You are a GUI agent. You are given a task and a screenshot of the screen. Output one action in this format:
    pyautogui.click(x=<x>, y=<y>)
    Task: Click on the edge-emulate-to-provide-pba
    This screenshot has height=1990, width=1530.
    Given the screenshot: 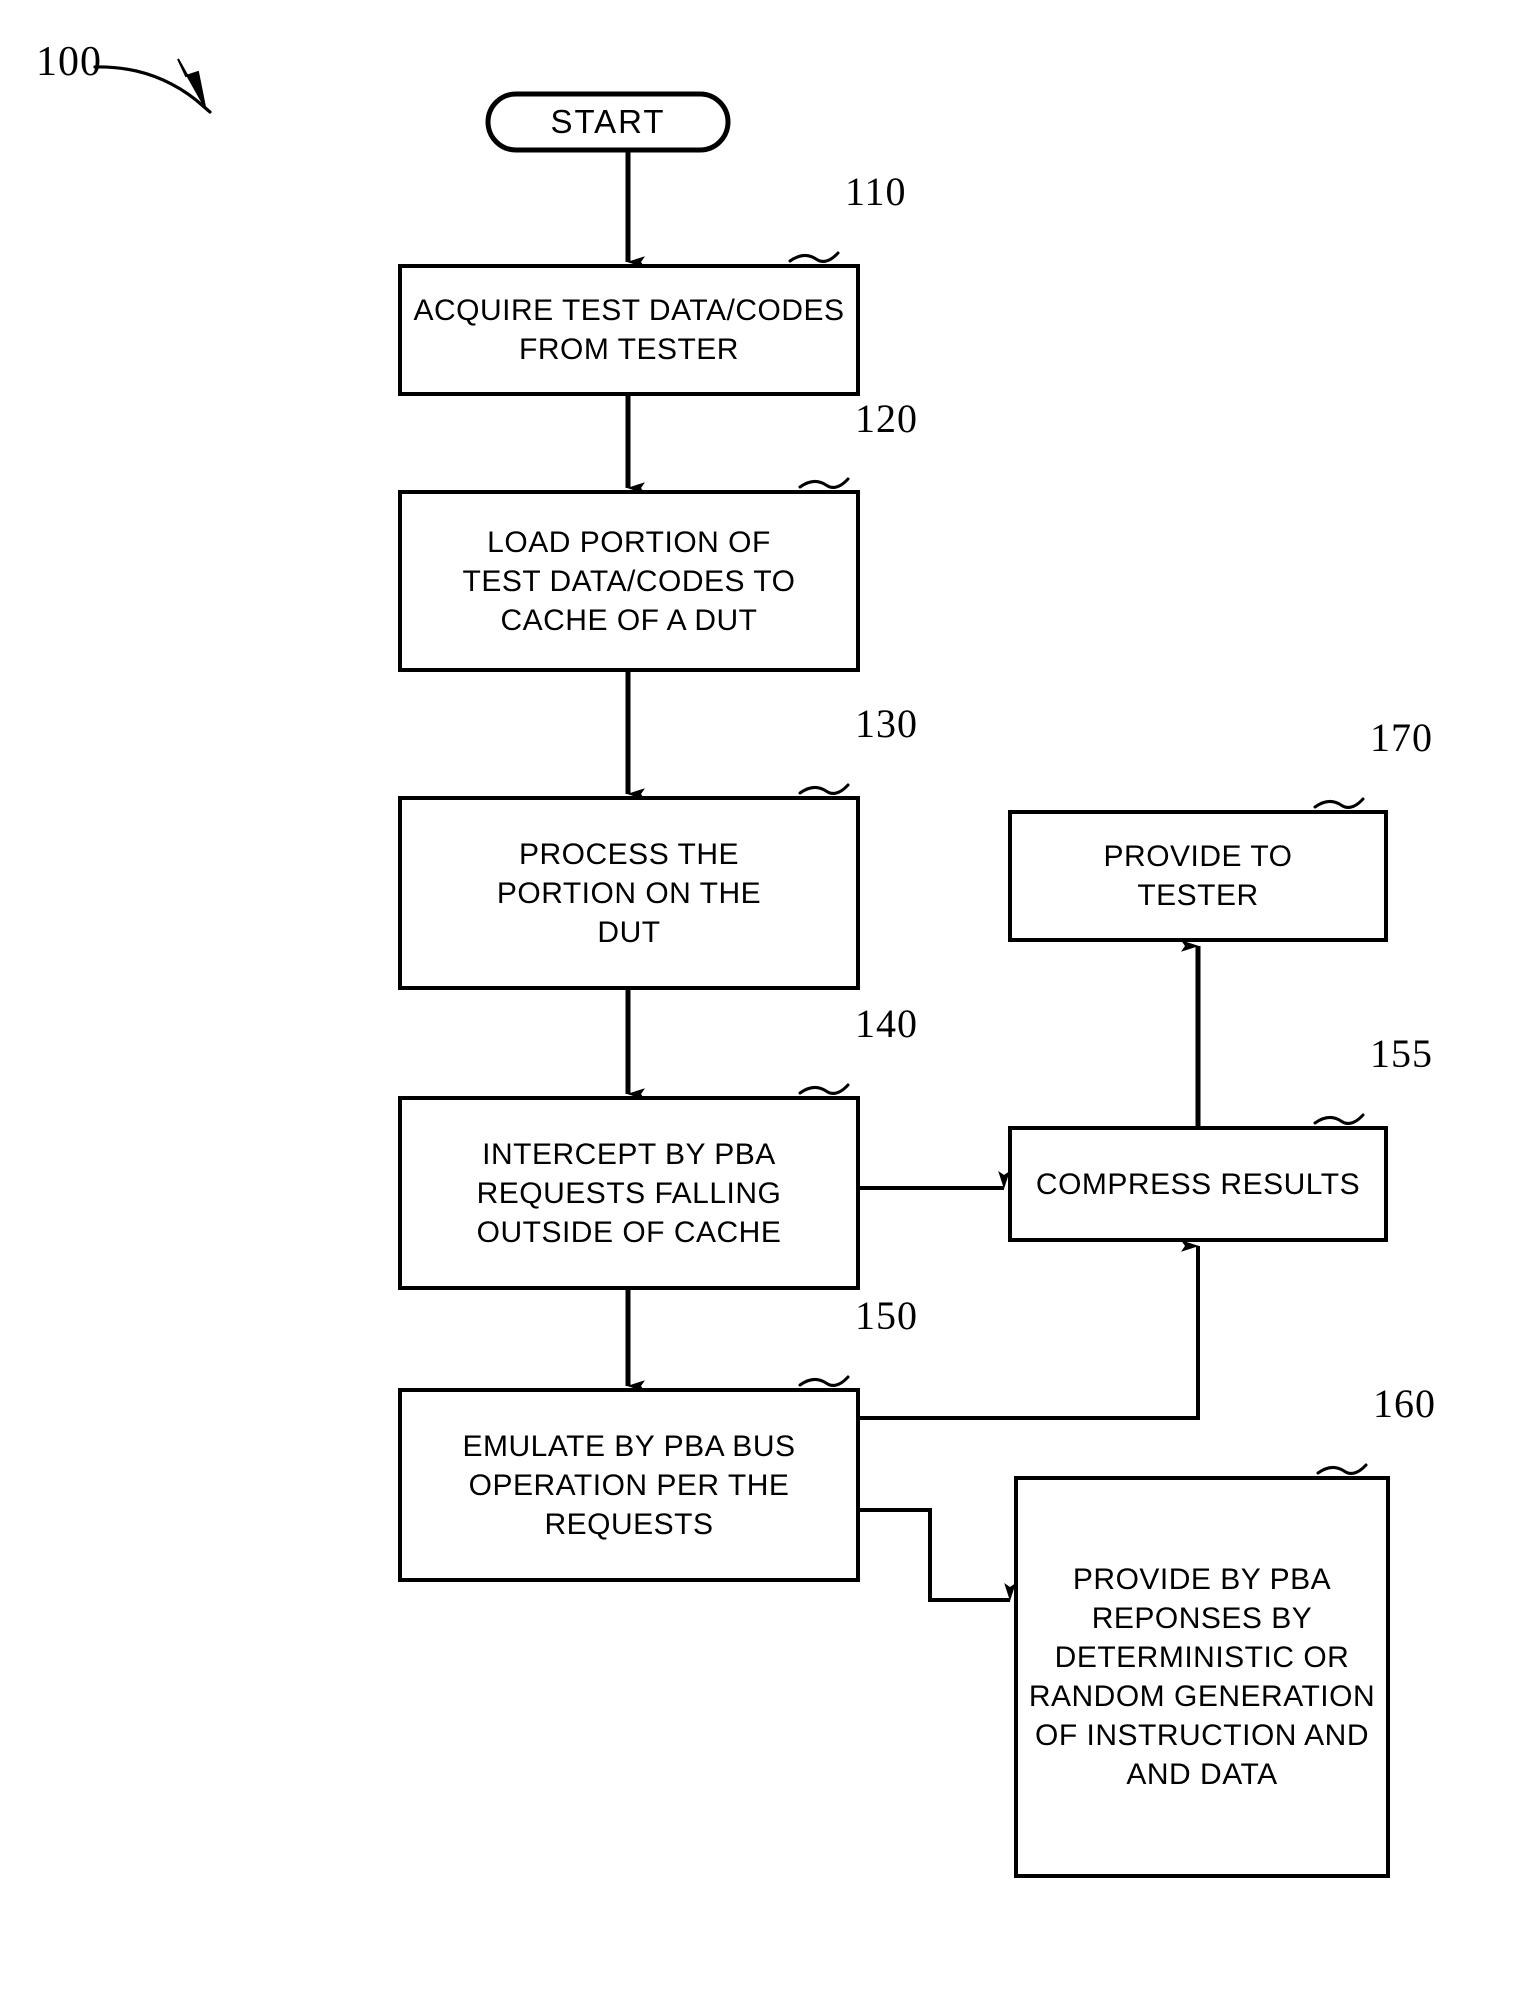 What is the action you would take?
    pyautogui.click(x=937, y=1555)
    